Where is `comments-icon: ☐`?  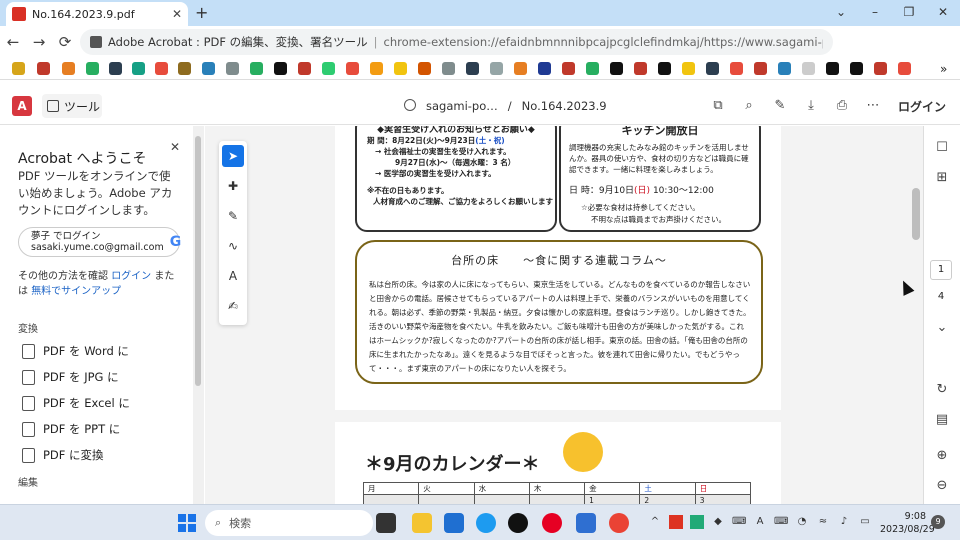 comments-icon: ☐ is located at coordinates (942, 147).